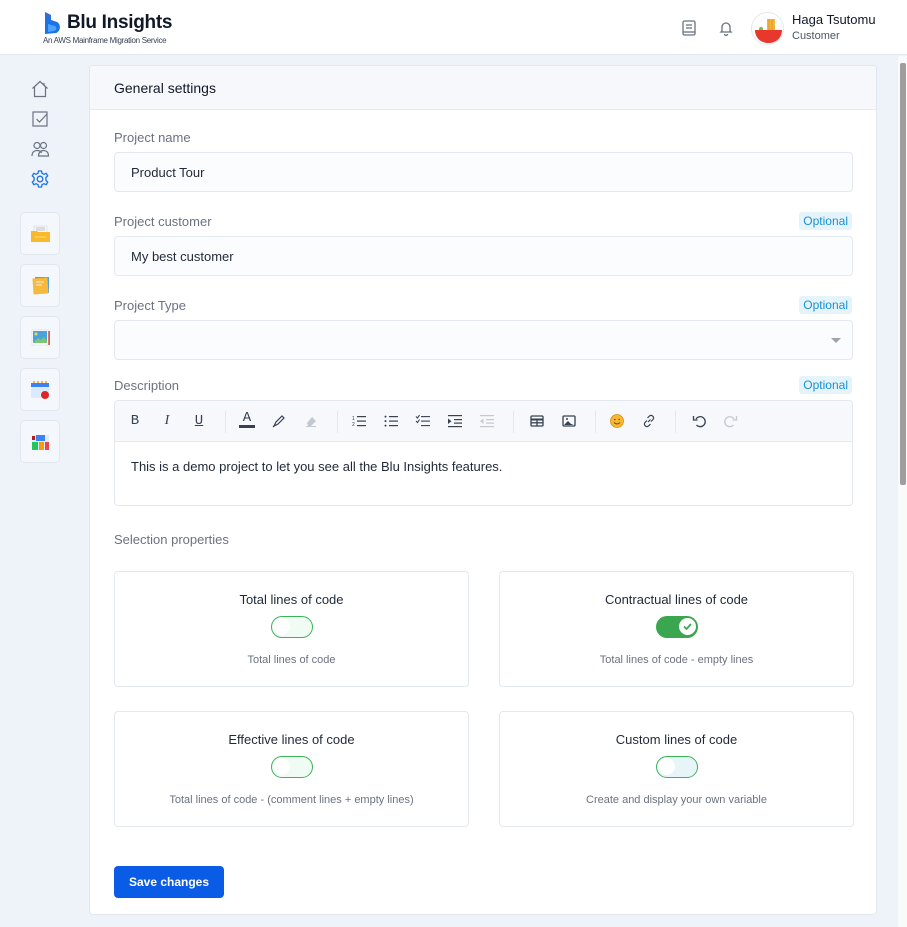 This screenshot has width=907, height=927. Describe the element at coordinates (836, 340) in the screenshot. I see `chevron-down-icon` at that location.